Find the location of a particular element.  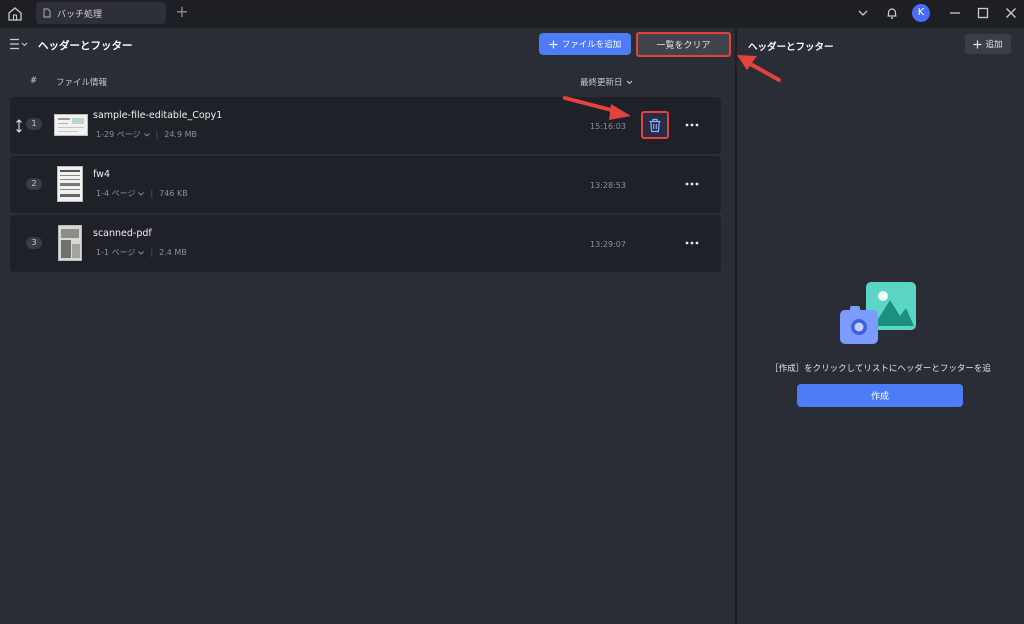

file-meta: 1-1 ページ | 2.4 MB is located at coordinates (141, 252).